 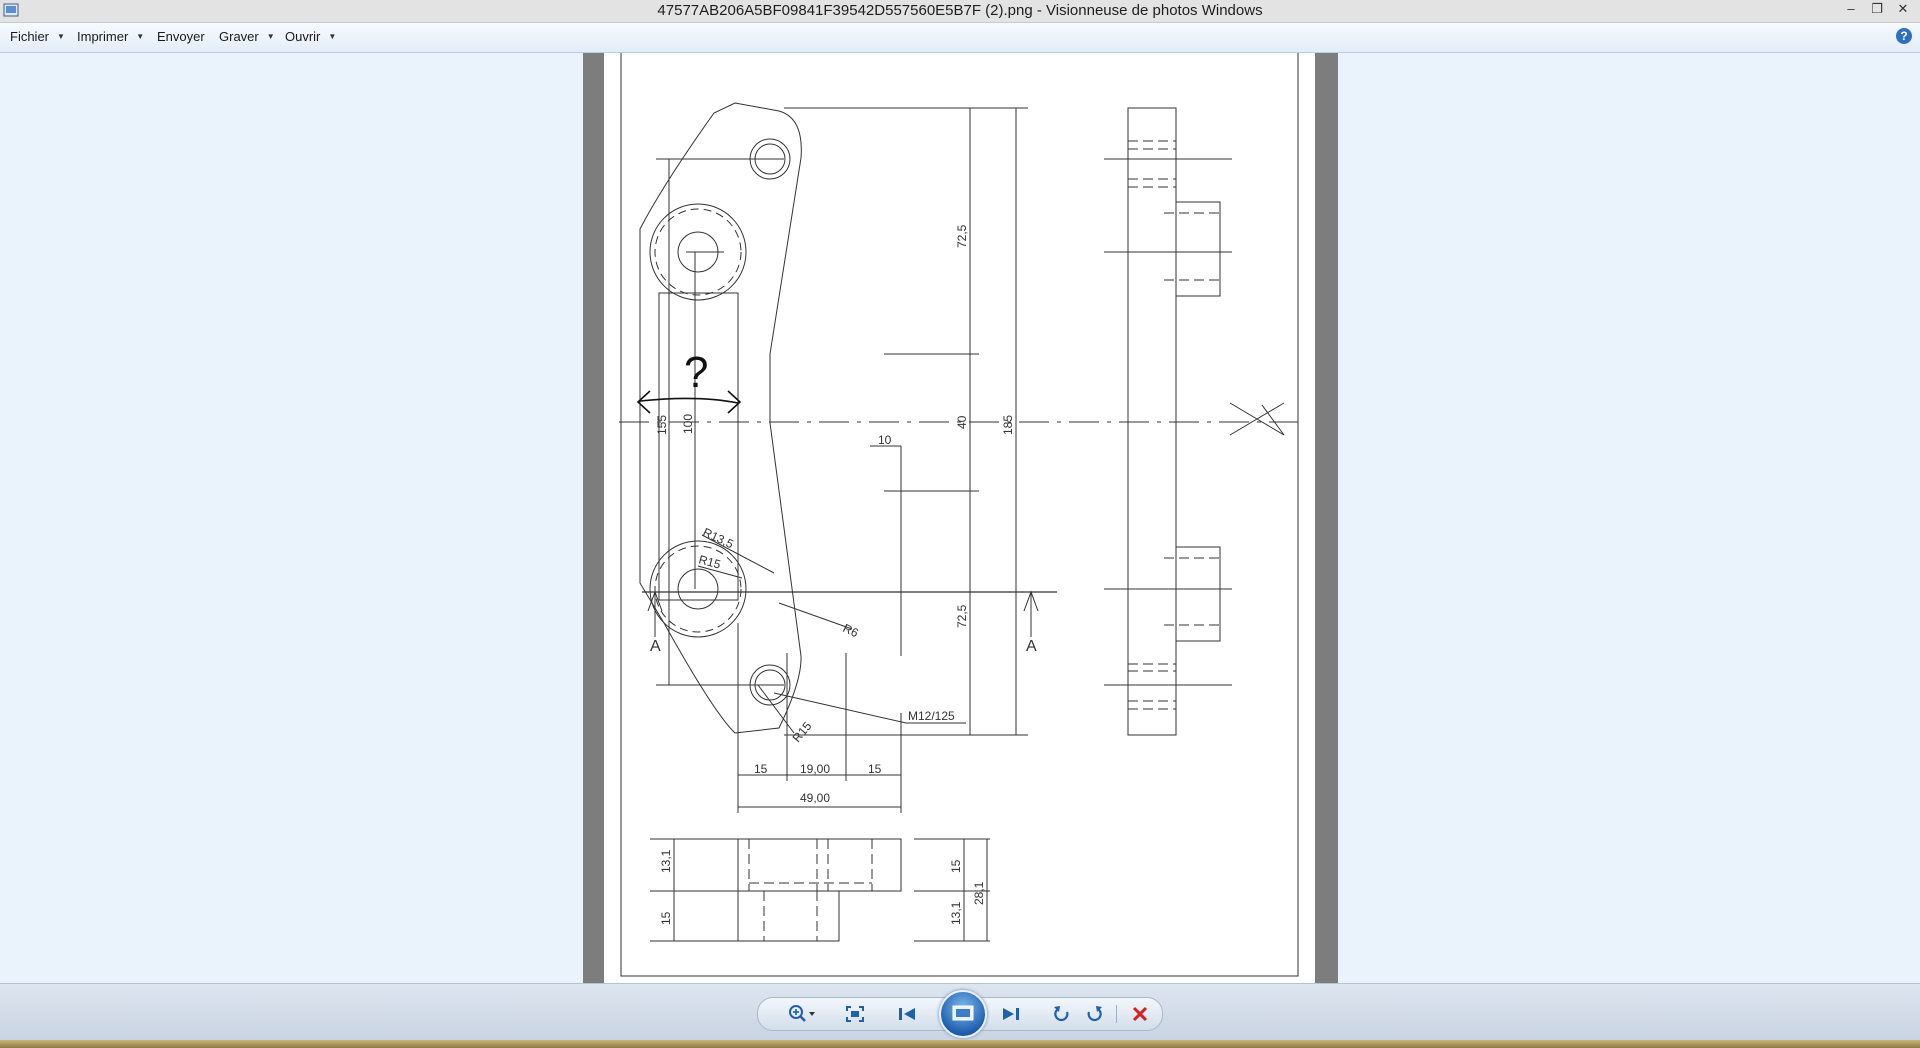 I want to click on help-icon: ?, so click(x=1904, y=36).